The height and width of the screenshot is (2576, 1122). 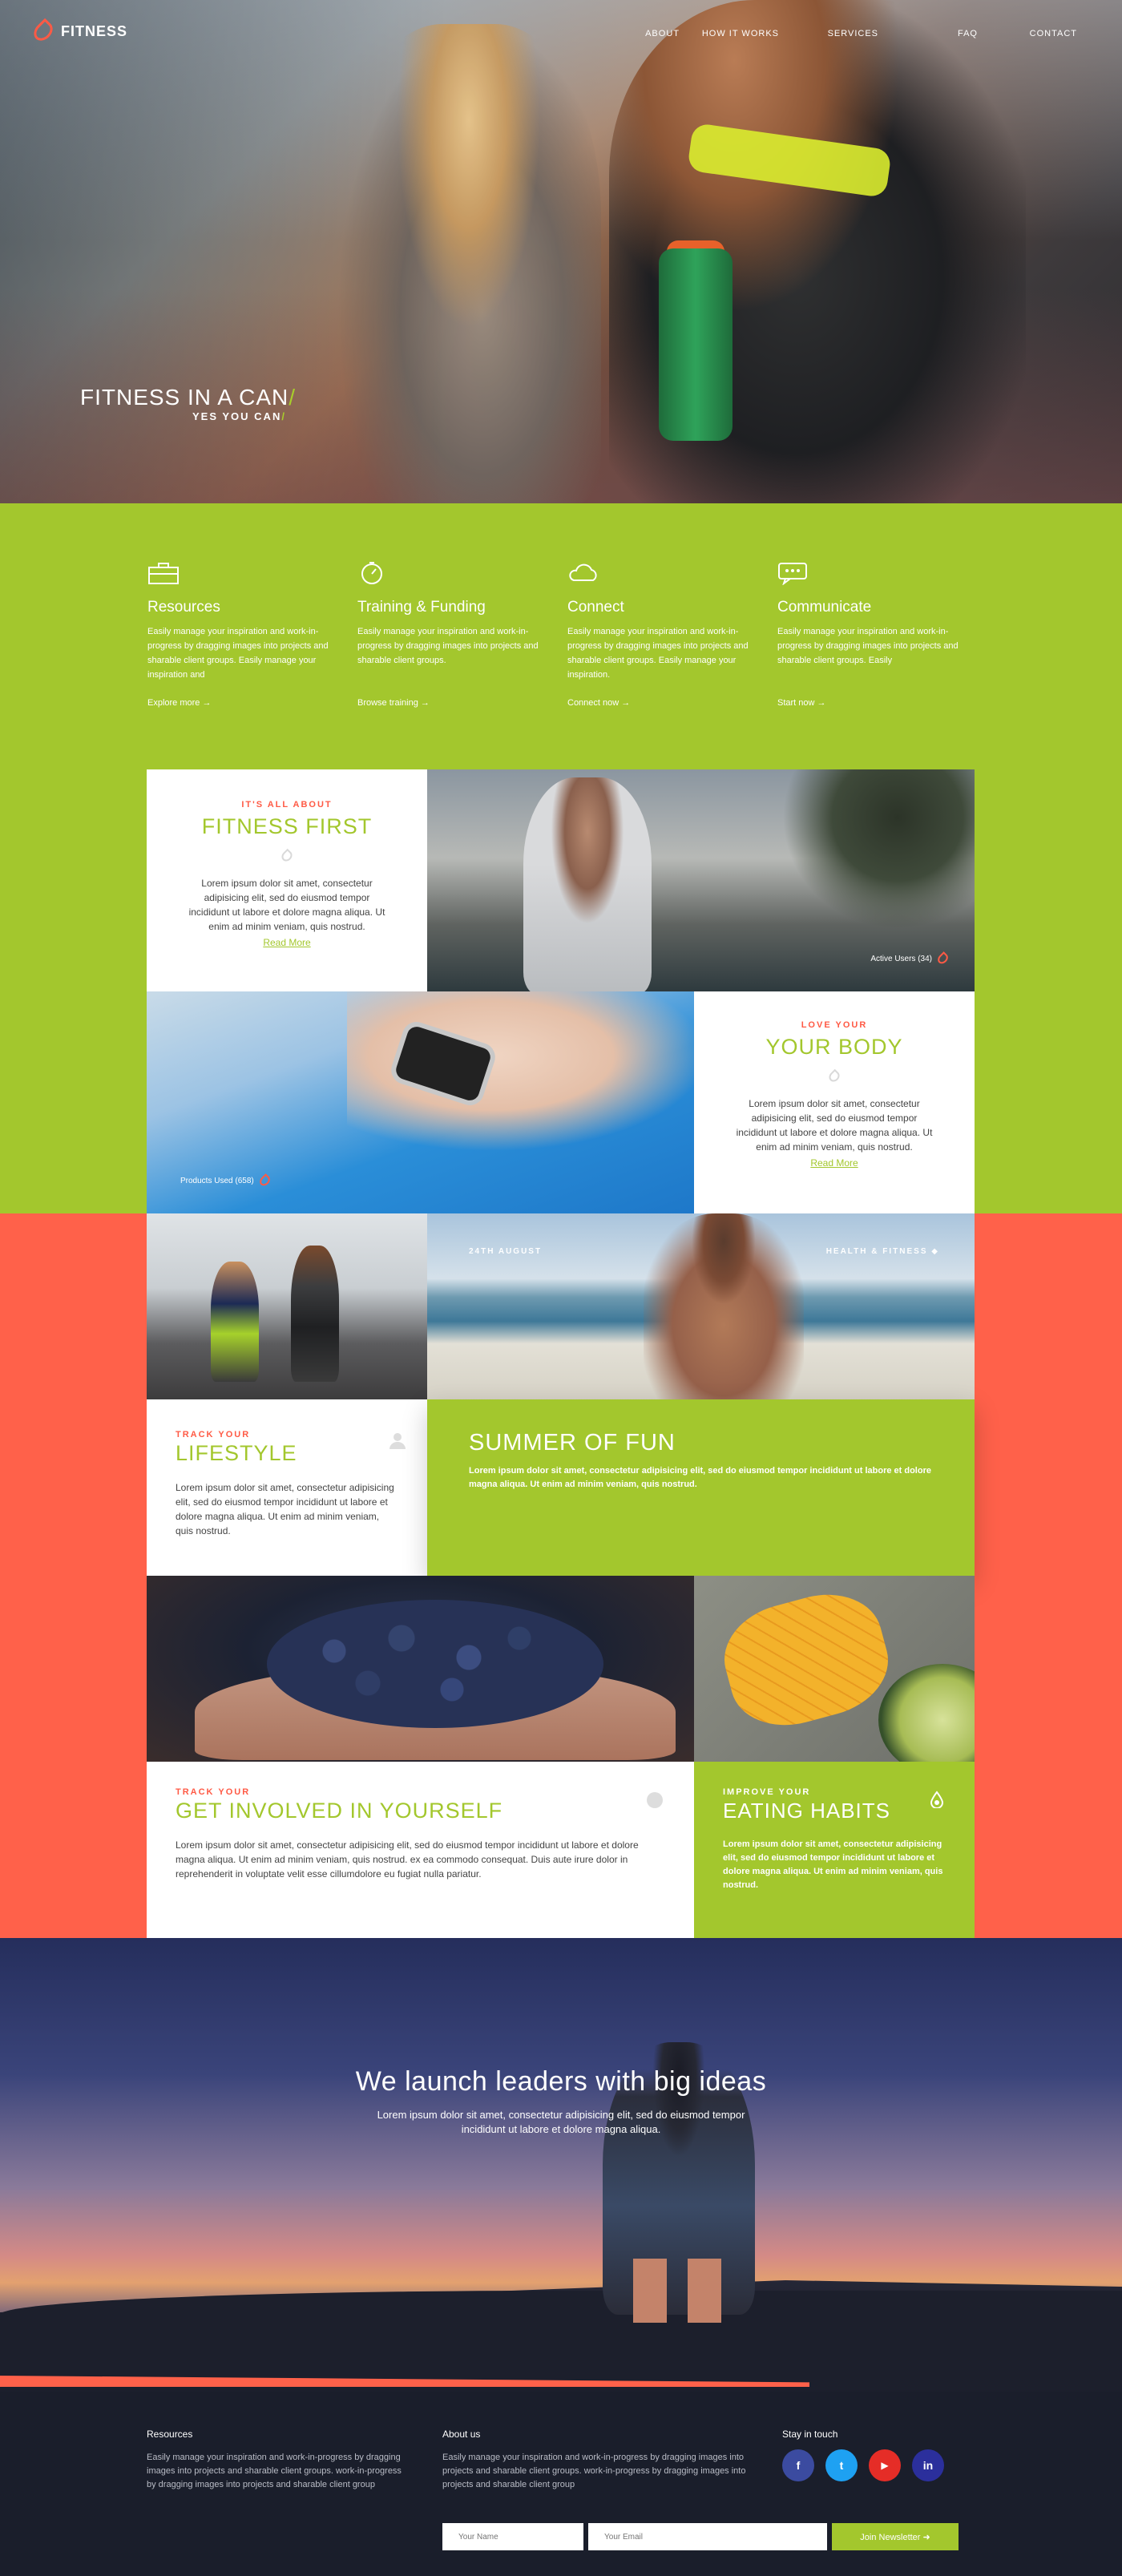 What do you see at coordinates (729, 34) in the screenshot?
I see `nav-item-how-it-works: HOW IT WORKS` at bounding box center [729, 34].